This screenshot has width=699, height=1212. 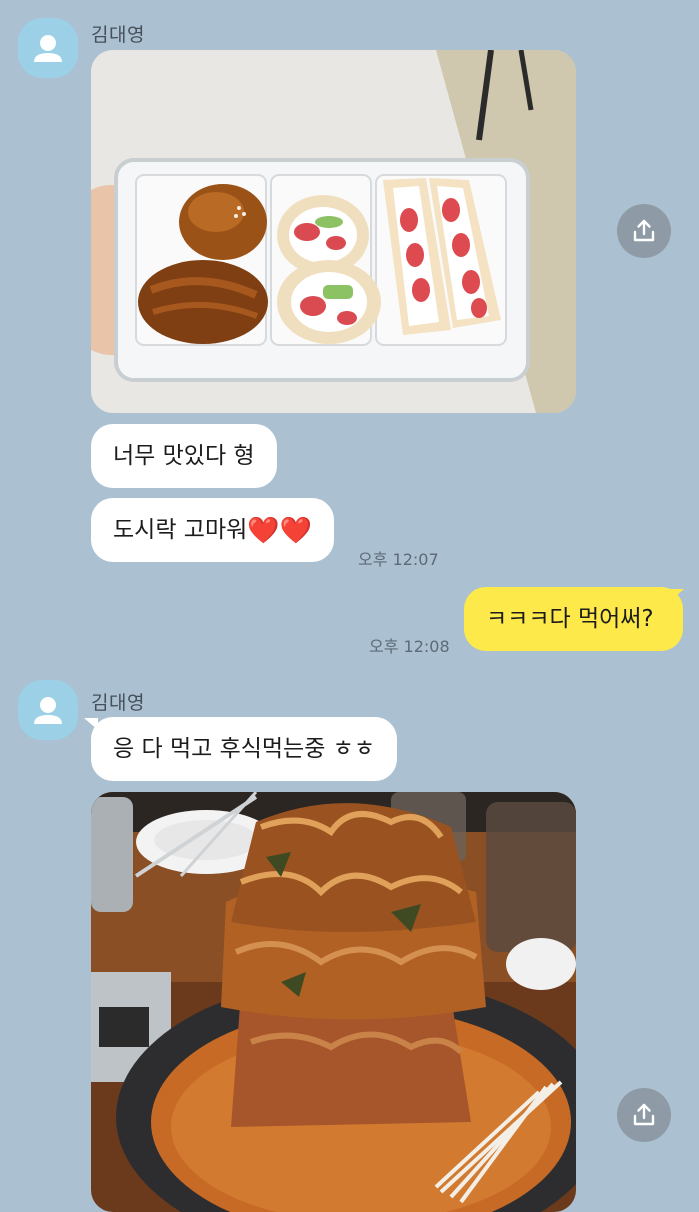 I want to click on message-bubble: 응 다 먹고 후식먹는중 ㅎㅎ, so click(x=244, y=749).